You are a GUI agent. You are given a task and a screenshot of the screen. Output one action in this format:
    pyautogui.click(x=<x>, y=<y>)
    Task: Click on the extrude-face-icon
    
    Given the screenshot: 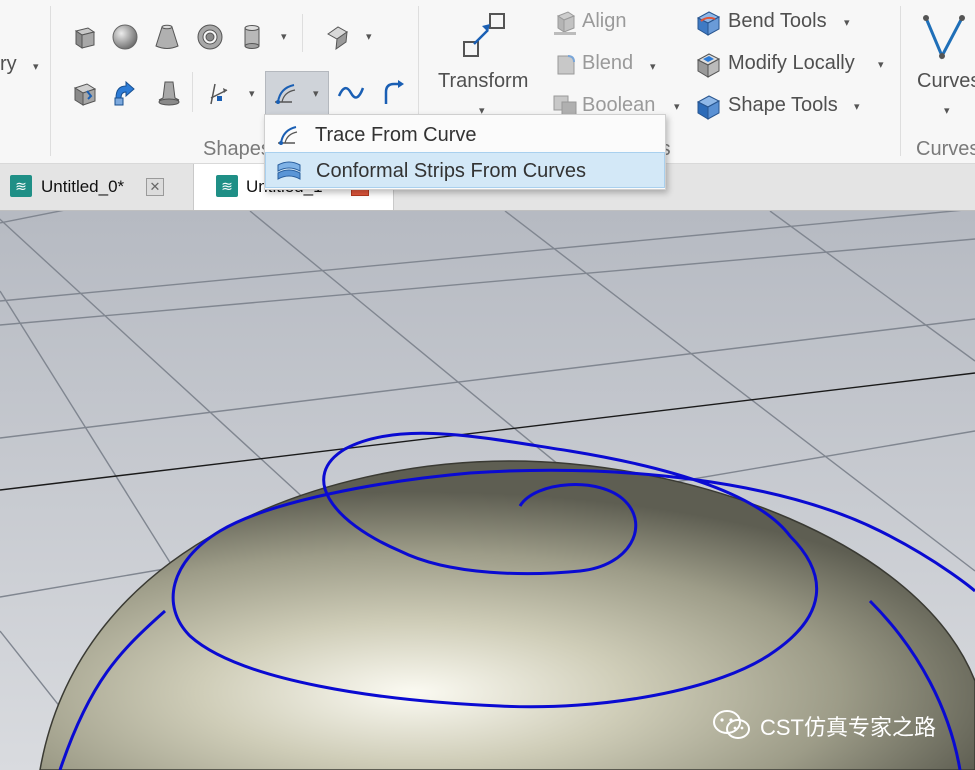 What is the action you would take?
    pyautogui.click(x=337, y=37)
    